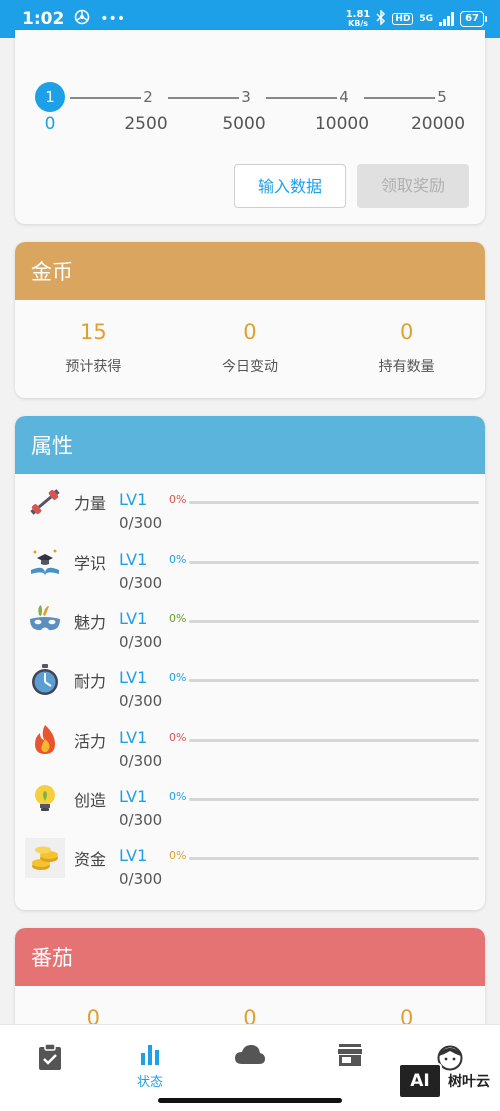  I want to click on coins-stat: 0 持有数量, so click(406, 348).